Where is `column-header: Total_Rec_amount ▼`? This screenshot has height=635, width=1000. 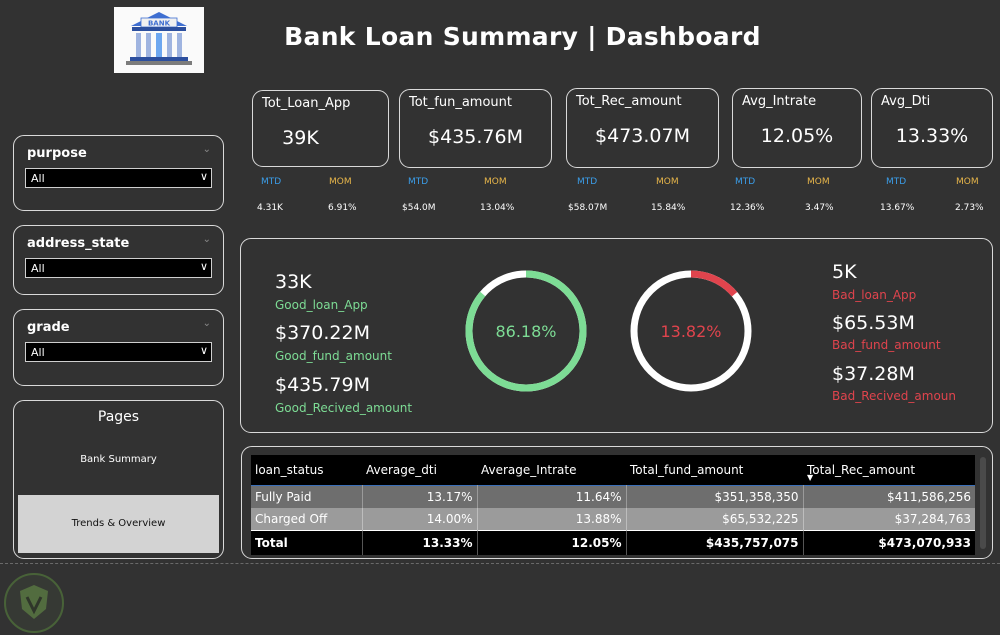 column-header: Total_Rec_amount ▼ is located at coordinates (889, 470).